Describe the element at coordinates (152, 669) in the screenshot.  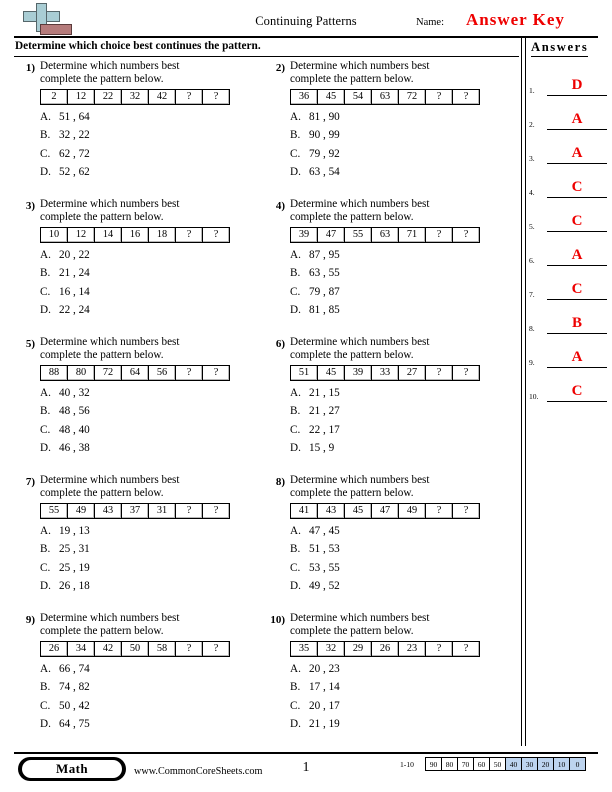
I see `answer-choice: A. 66 , 74` at that location.